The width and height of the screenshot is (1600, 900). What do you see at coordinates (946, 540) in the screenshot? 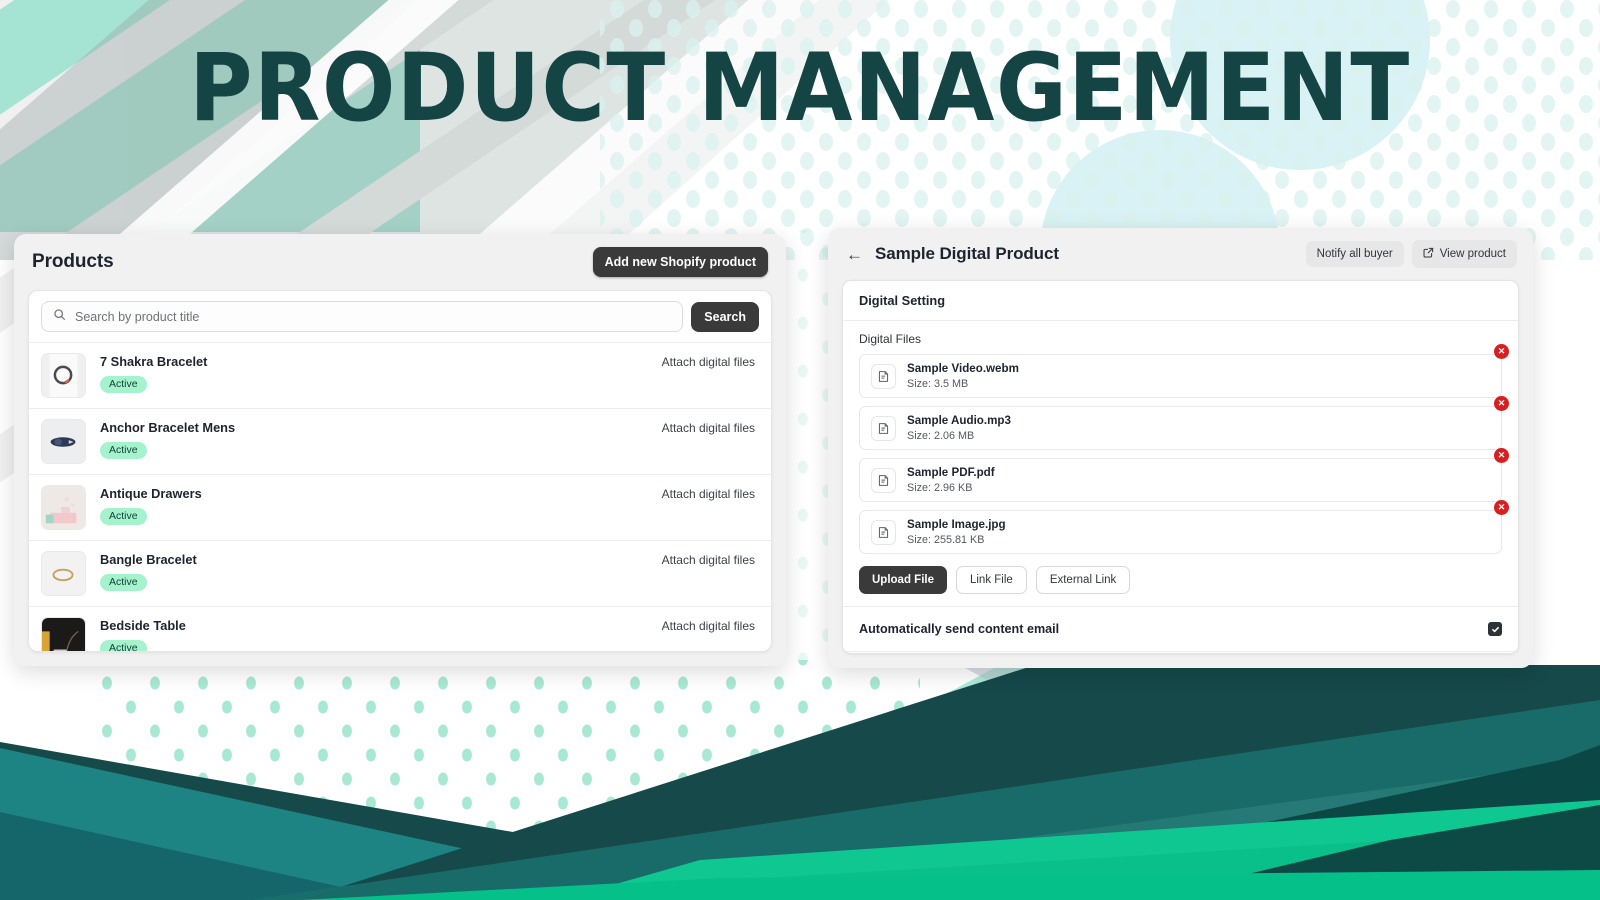
I see `file-size: Size: 255.81 KB` at bounding box center [946, 540].